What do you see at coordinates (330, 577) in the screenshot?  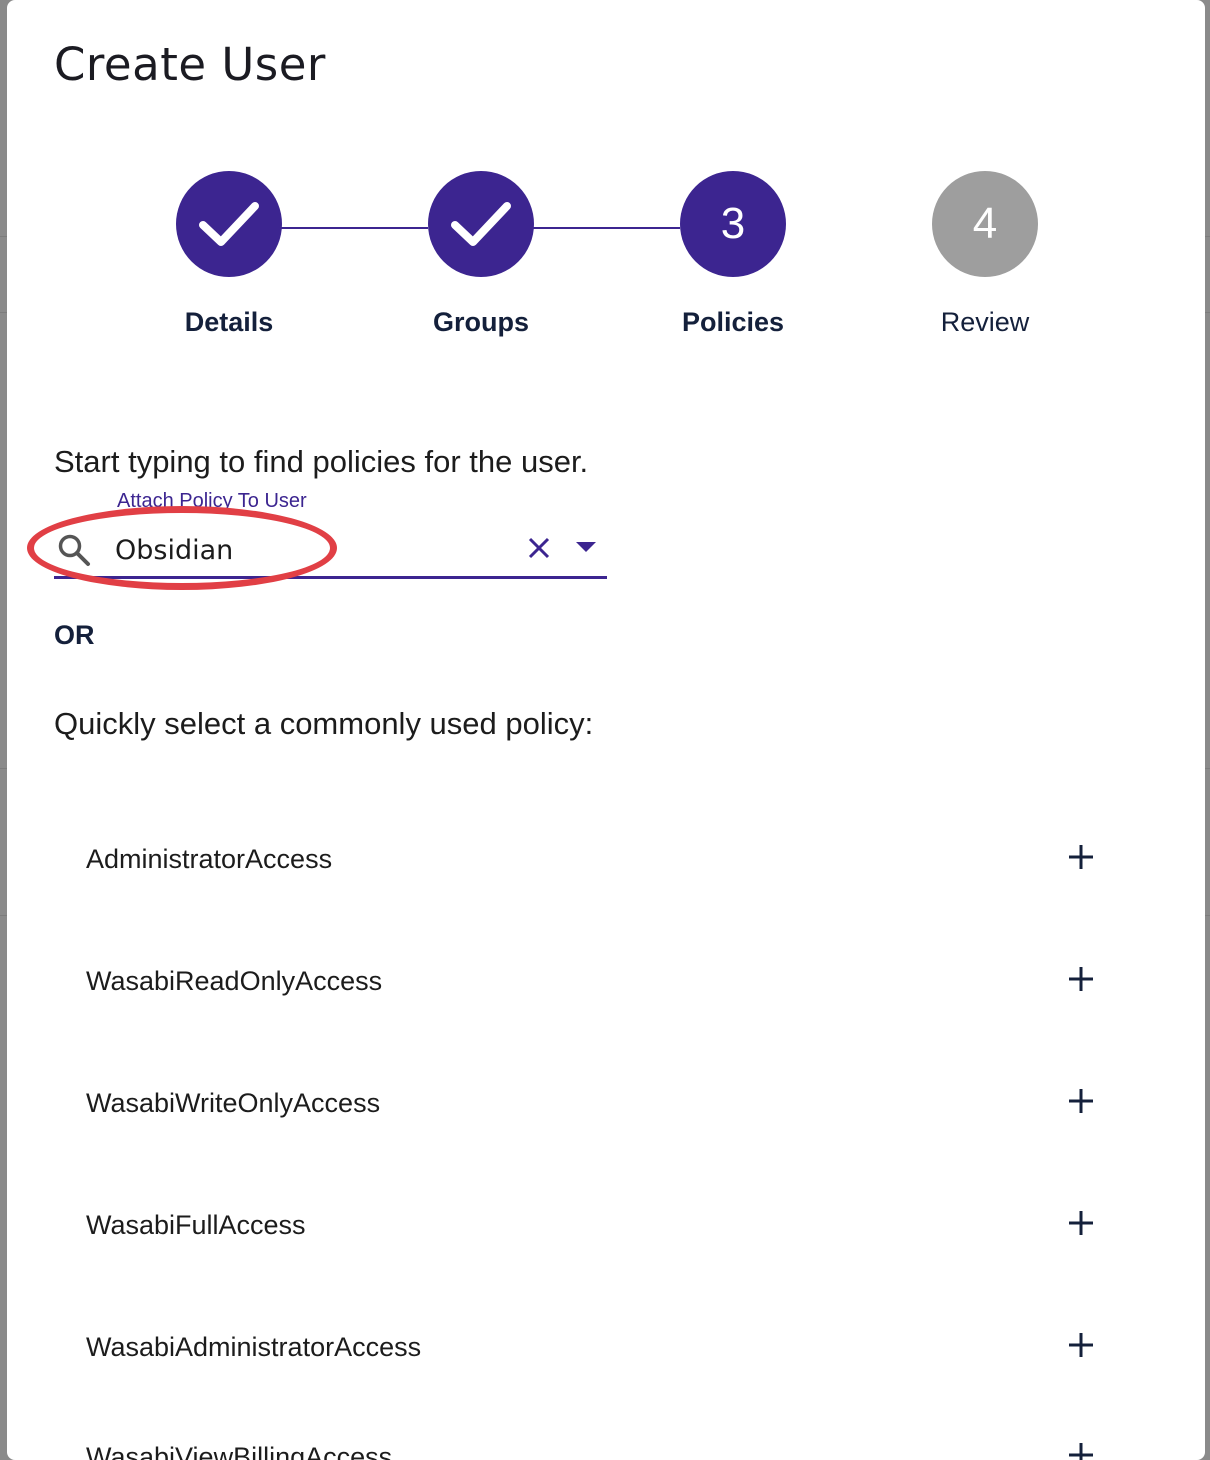 I see `input-underline` at bounding box center [330, 577].